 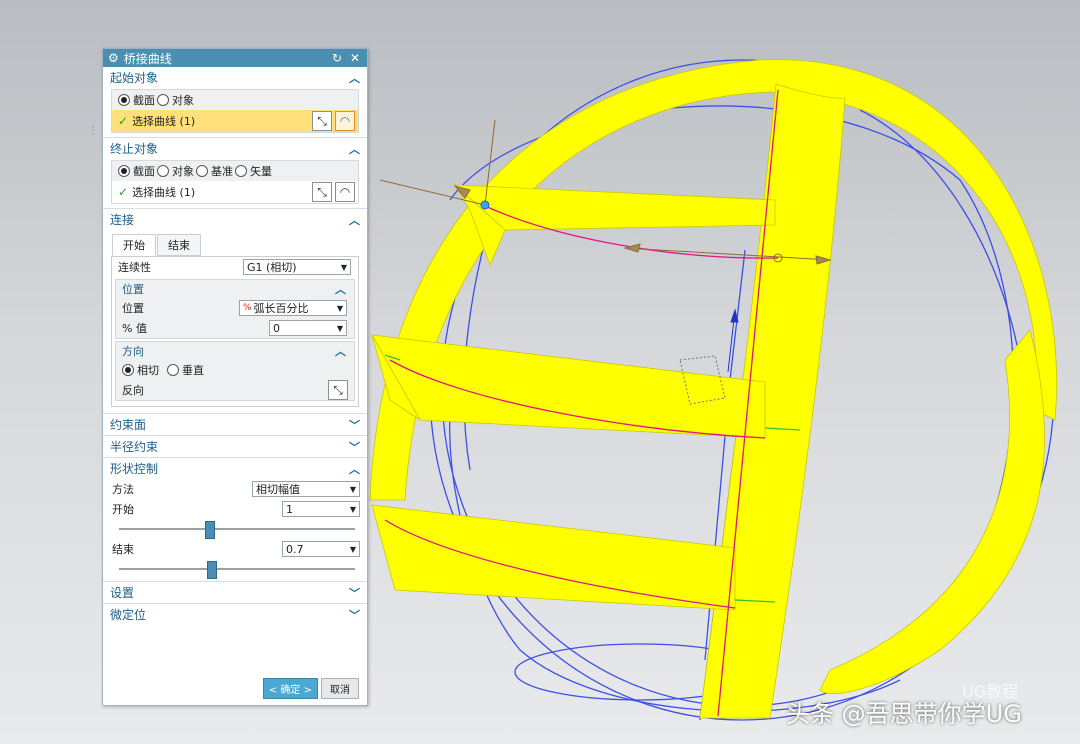 I want to click on radio-tangent, so click(x=128, y=370).